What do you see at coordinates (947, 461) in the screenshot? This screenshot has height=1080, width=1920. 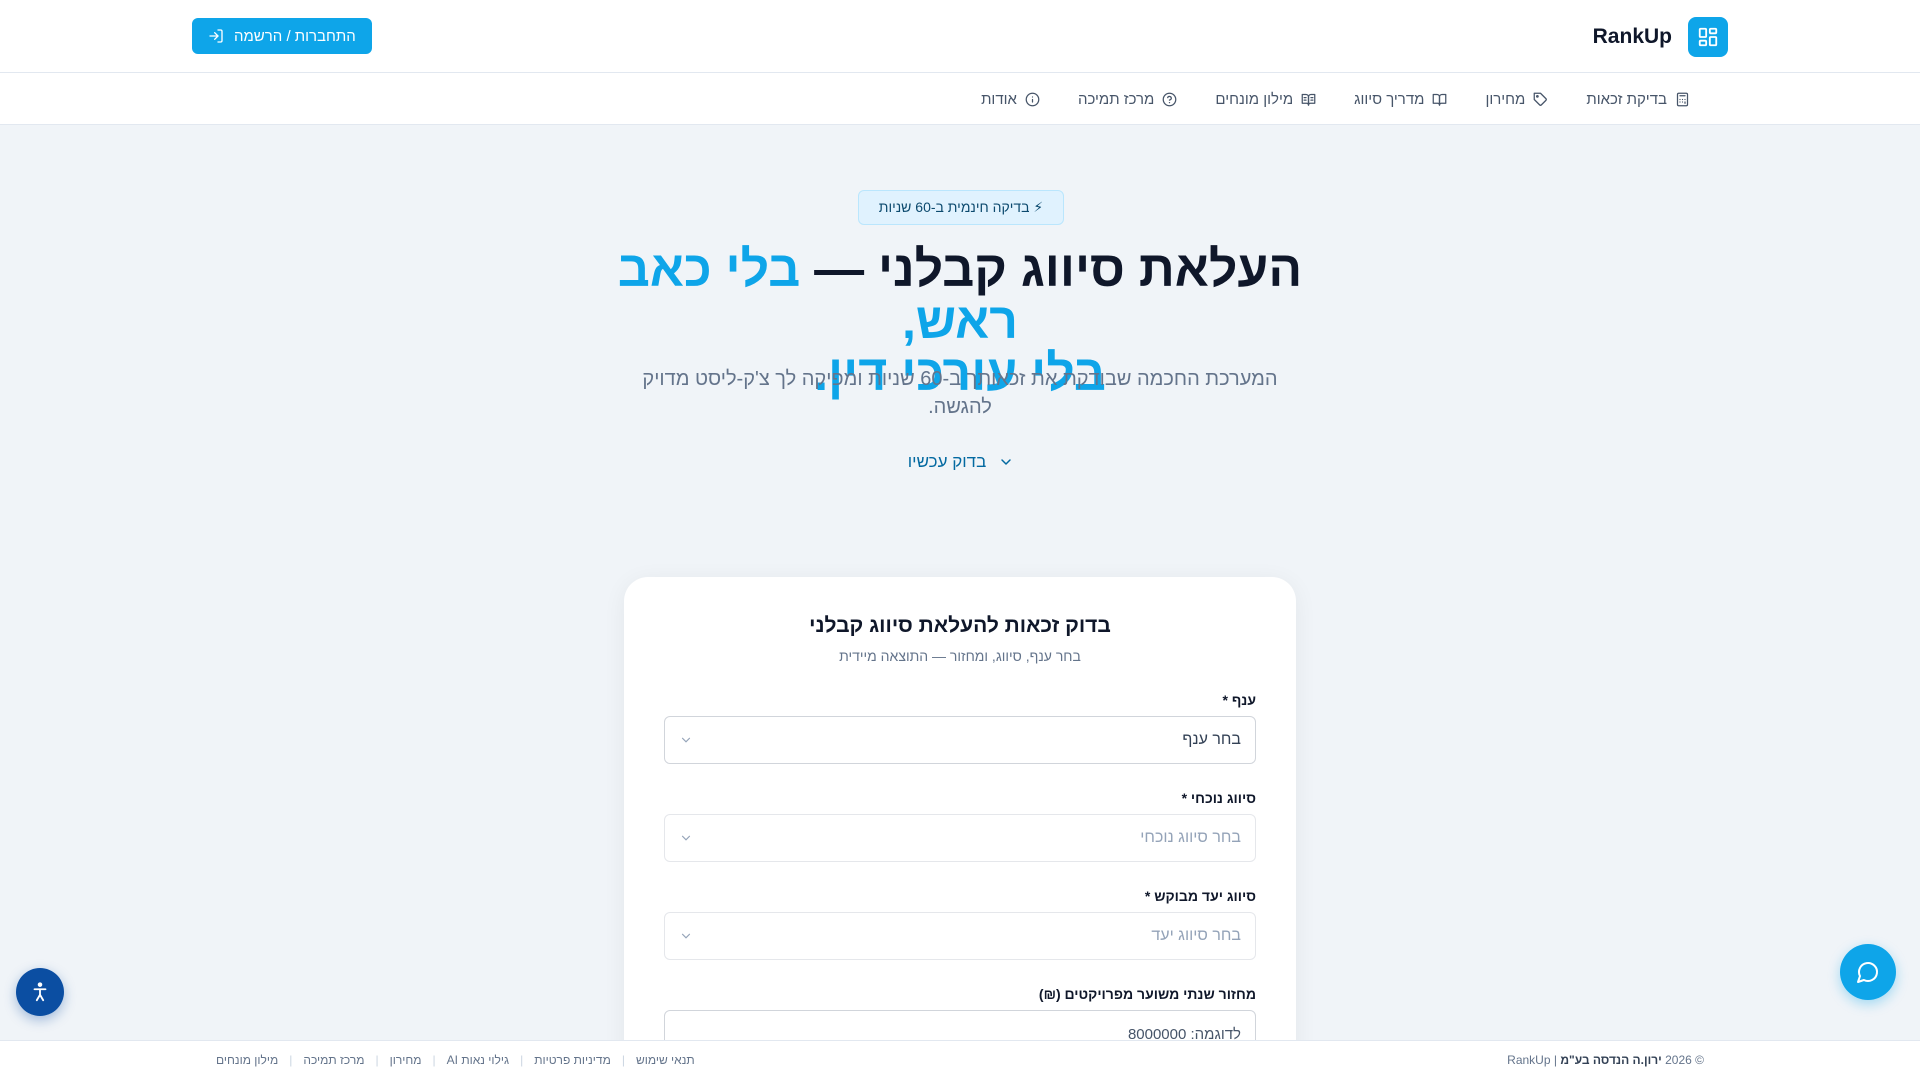 I see `check-now-label: בדוק עכשיו` at bounding box center [947, 461].